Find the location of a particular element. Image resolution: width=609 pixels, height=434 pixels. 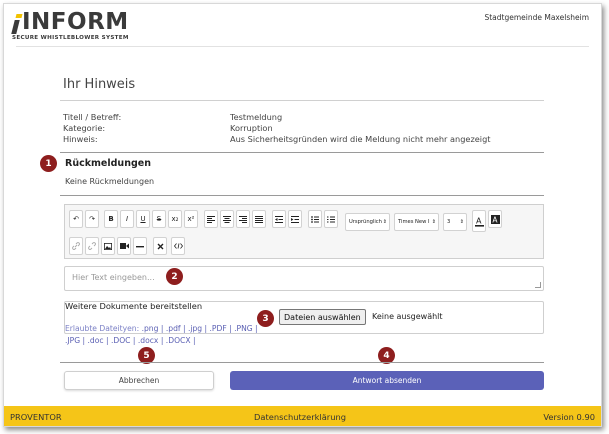

subscript-button: x₂ is located at coordinates (175, 219).